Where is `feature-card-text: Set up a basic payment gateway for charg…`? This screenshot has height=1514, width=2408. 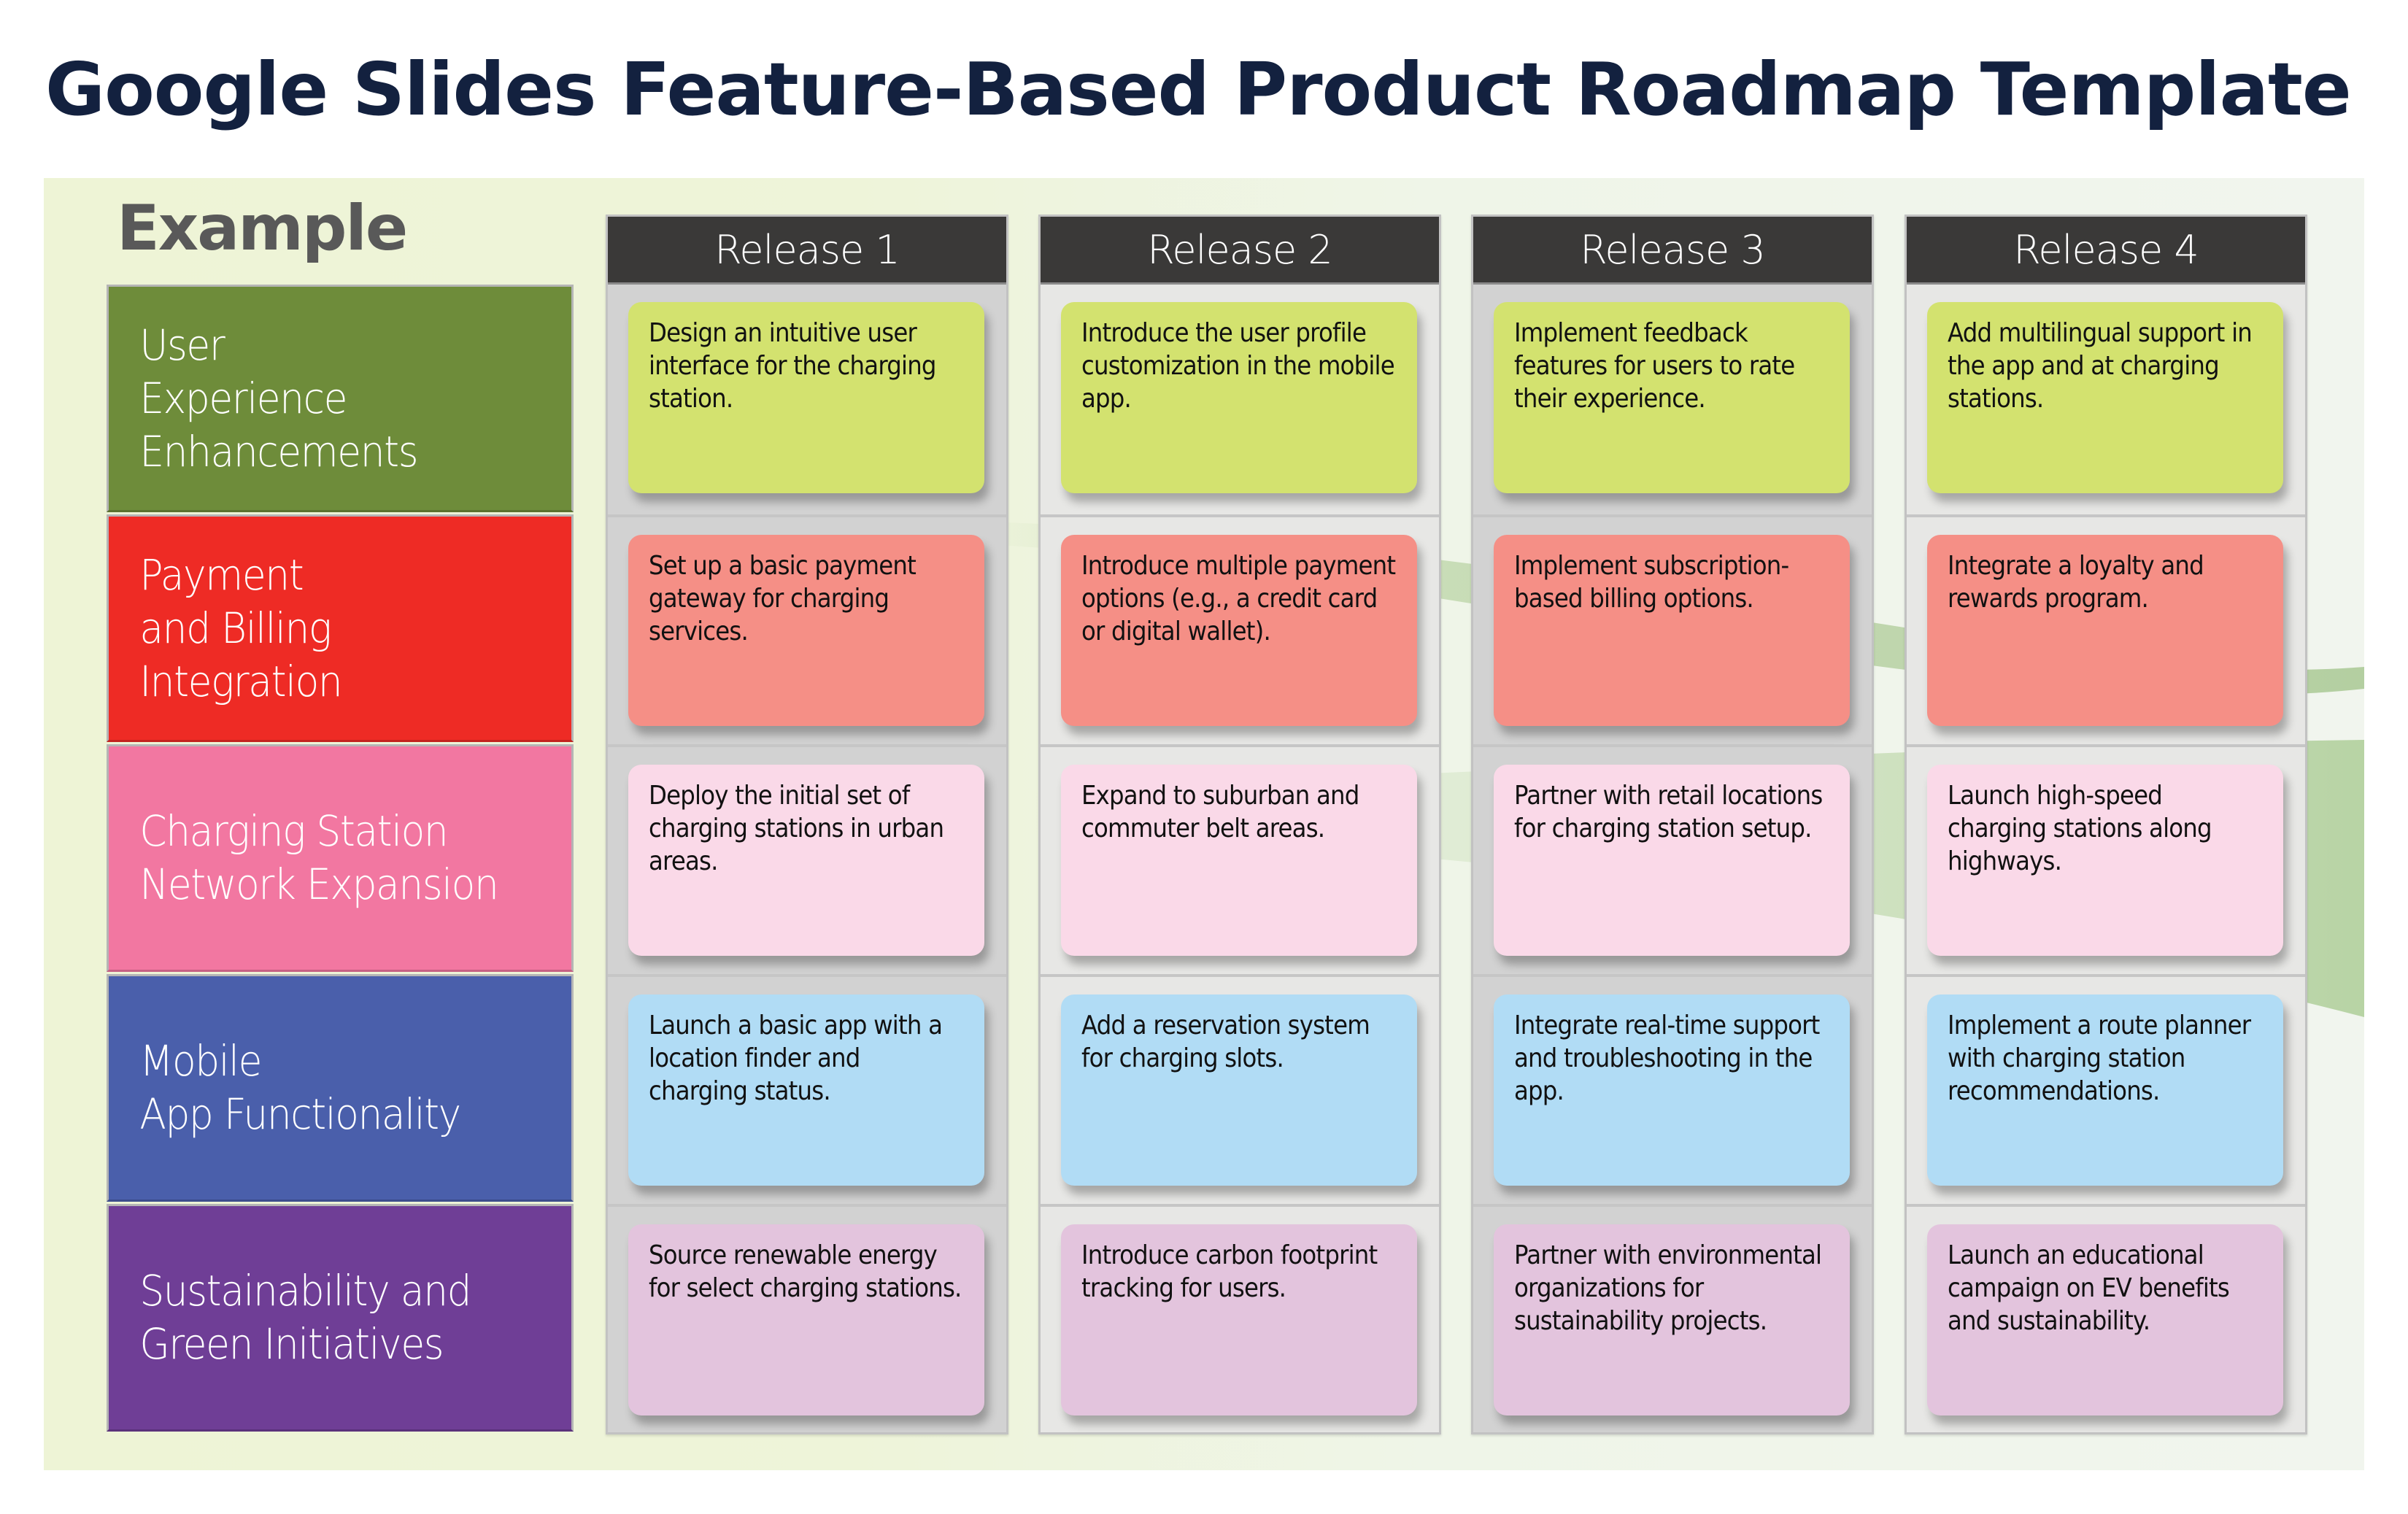 feature-card-text: Set up a basic payment gateway for charg… is located at coordinates (782, 598).